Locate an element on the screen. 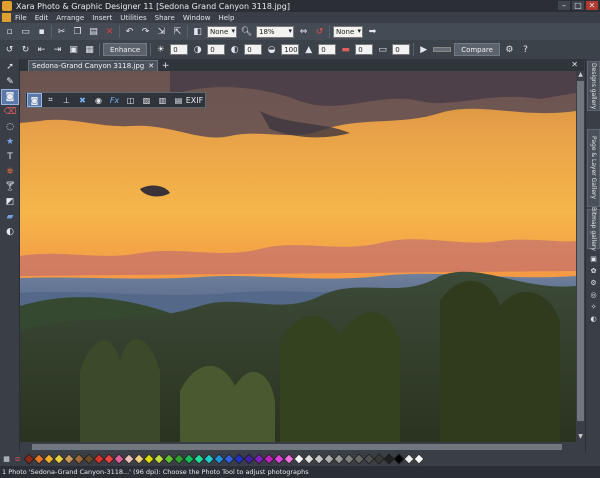 The height and width of the screenshot is (478, 600). menu-insert: Insert is located at coordinates (102, 18).